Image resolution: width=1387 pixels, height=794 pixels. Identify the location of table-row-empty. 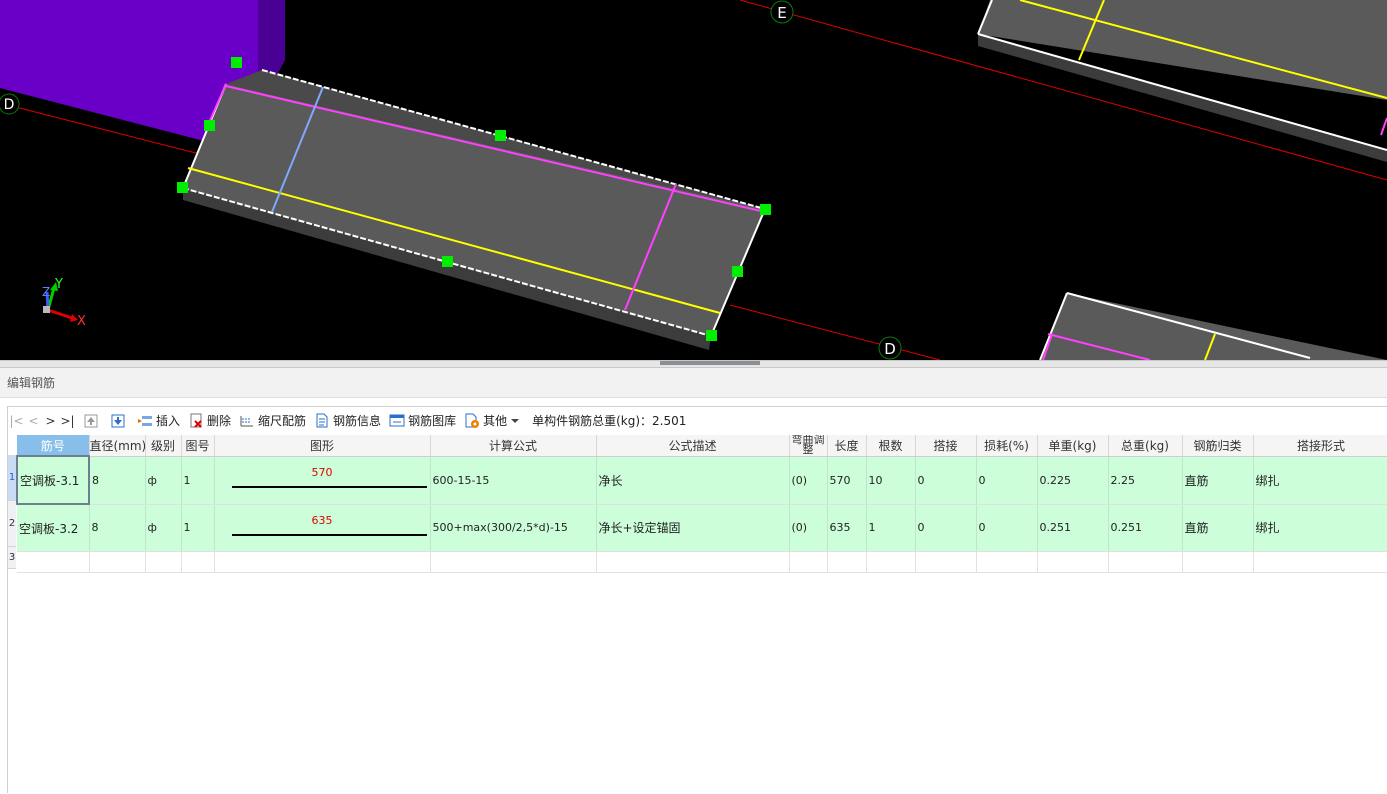
(702, 562).